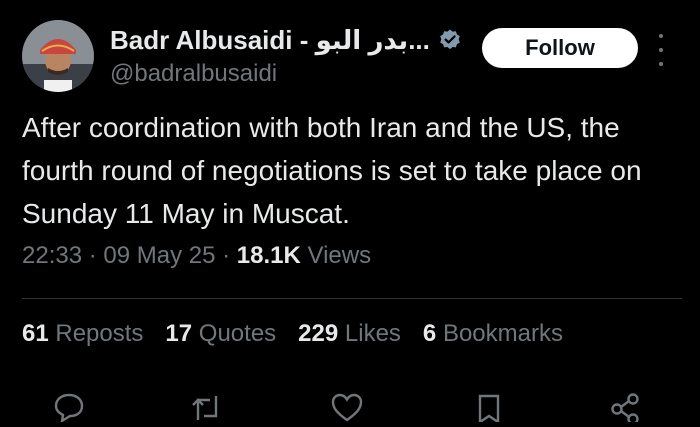 The image size is (700, 427). What do you see at coordinates (369, 333) in the screenshot?
I see `likes-label: Likes` at bounding box center [369, 333].